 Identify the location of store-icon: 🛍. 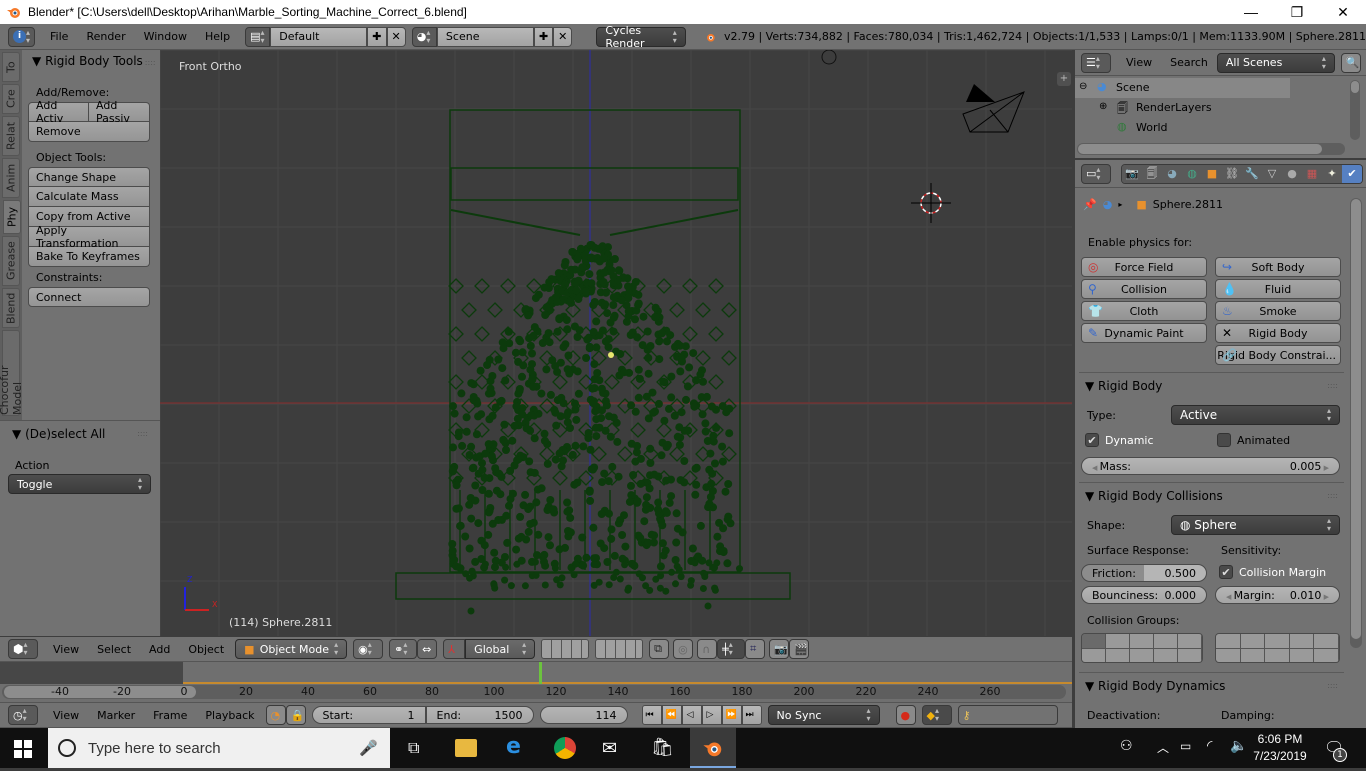
(662, 747).